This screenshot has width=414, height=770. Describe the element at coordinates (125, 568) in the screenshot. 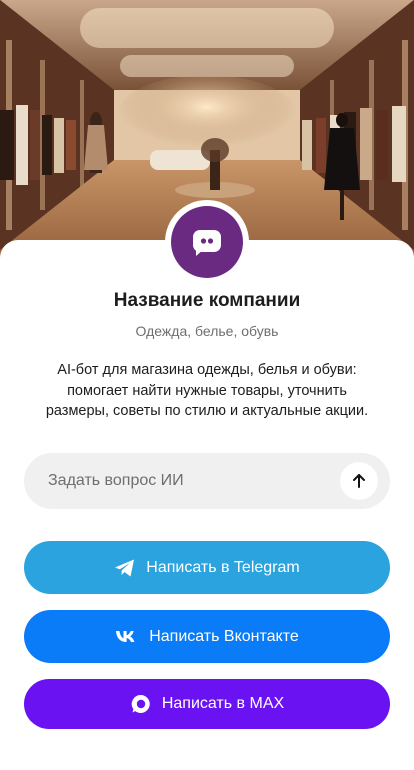

I see `telegram-icon` at that location.